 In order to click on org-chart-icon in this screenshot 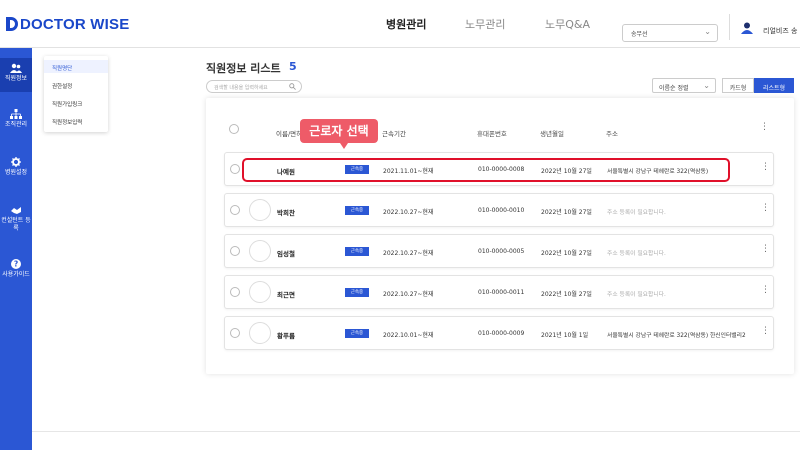, I will do `click(16, 114)`.